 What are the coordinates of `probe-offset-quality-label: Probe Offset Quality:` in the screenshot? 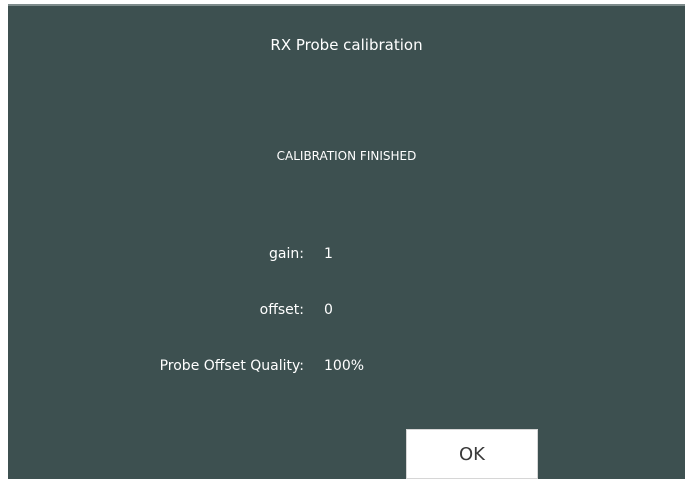 It's located at (231, 366).